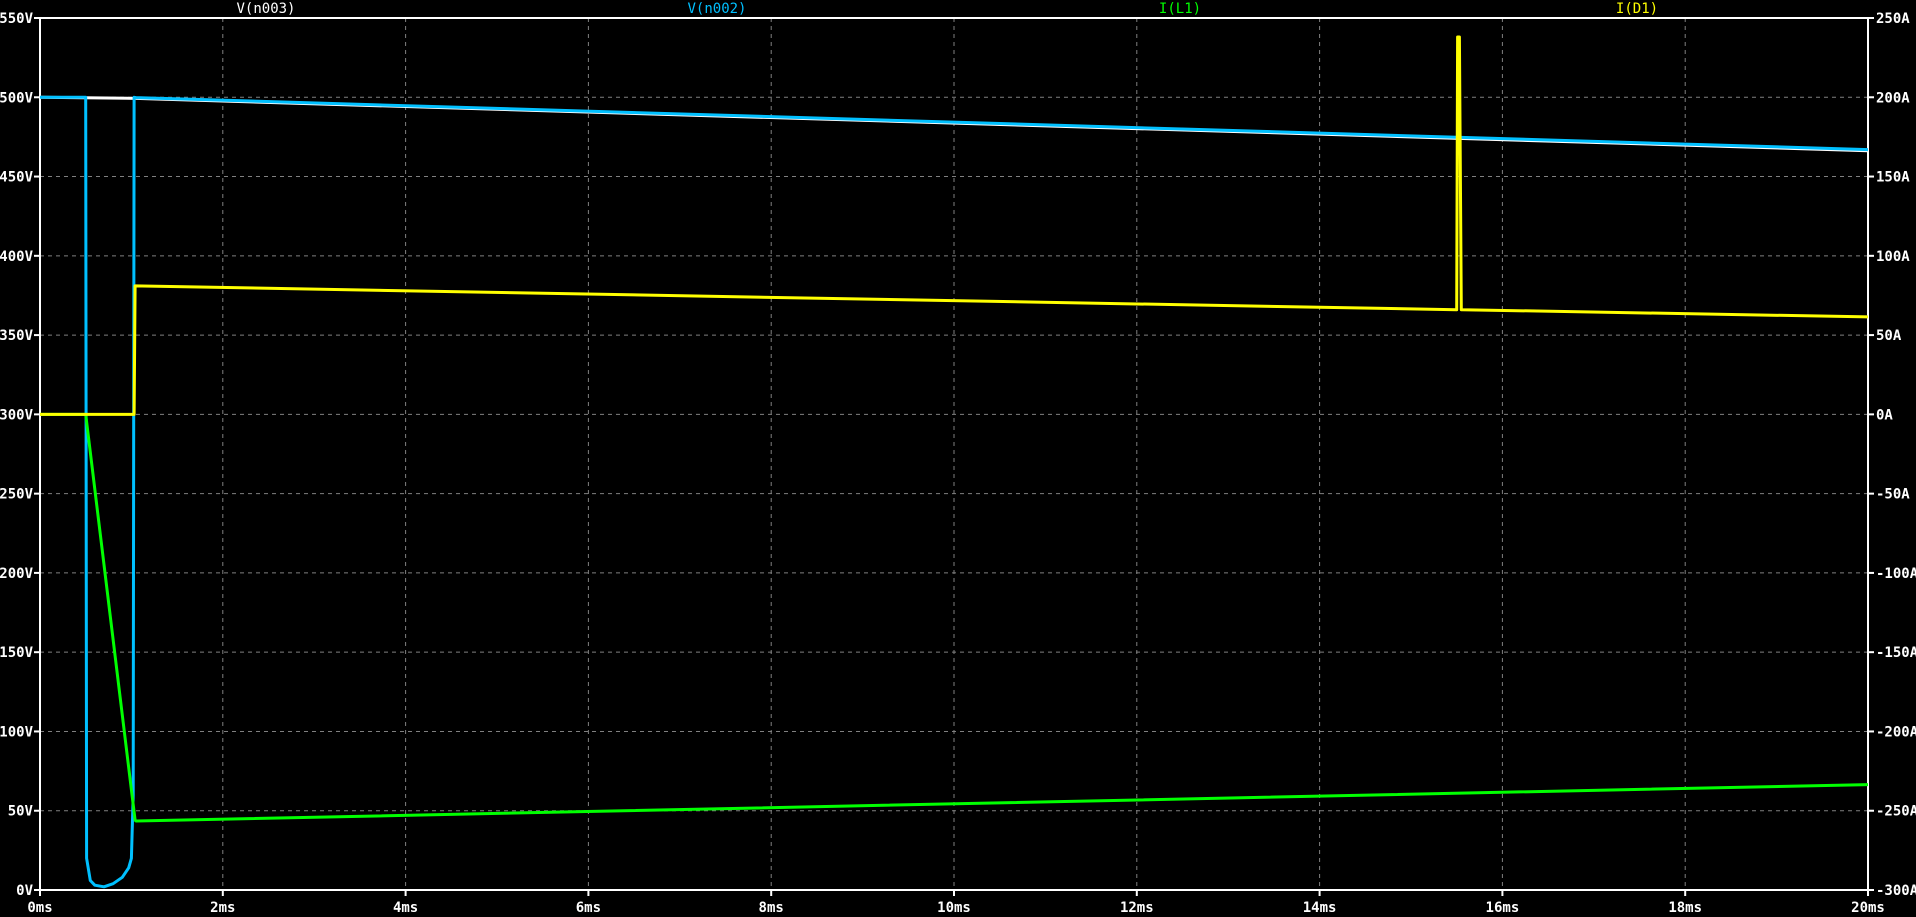 This screenshot has width=1916, height=917. Describe the element at coordinates (265, 9) in the screenshot. I see `trace-label-v-n003: V(n003)` at that location.